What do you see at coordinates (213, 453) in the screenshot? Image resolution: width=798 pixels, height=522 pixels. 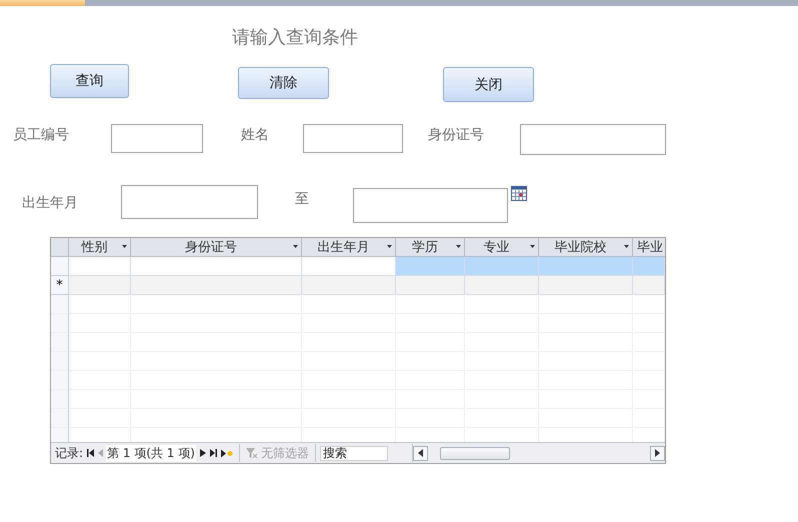 I see `last-record-icon` at bounding box center [213, 453].